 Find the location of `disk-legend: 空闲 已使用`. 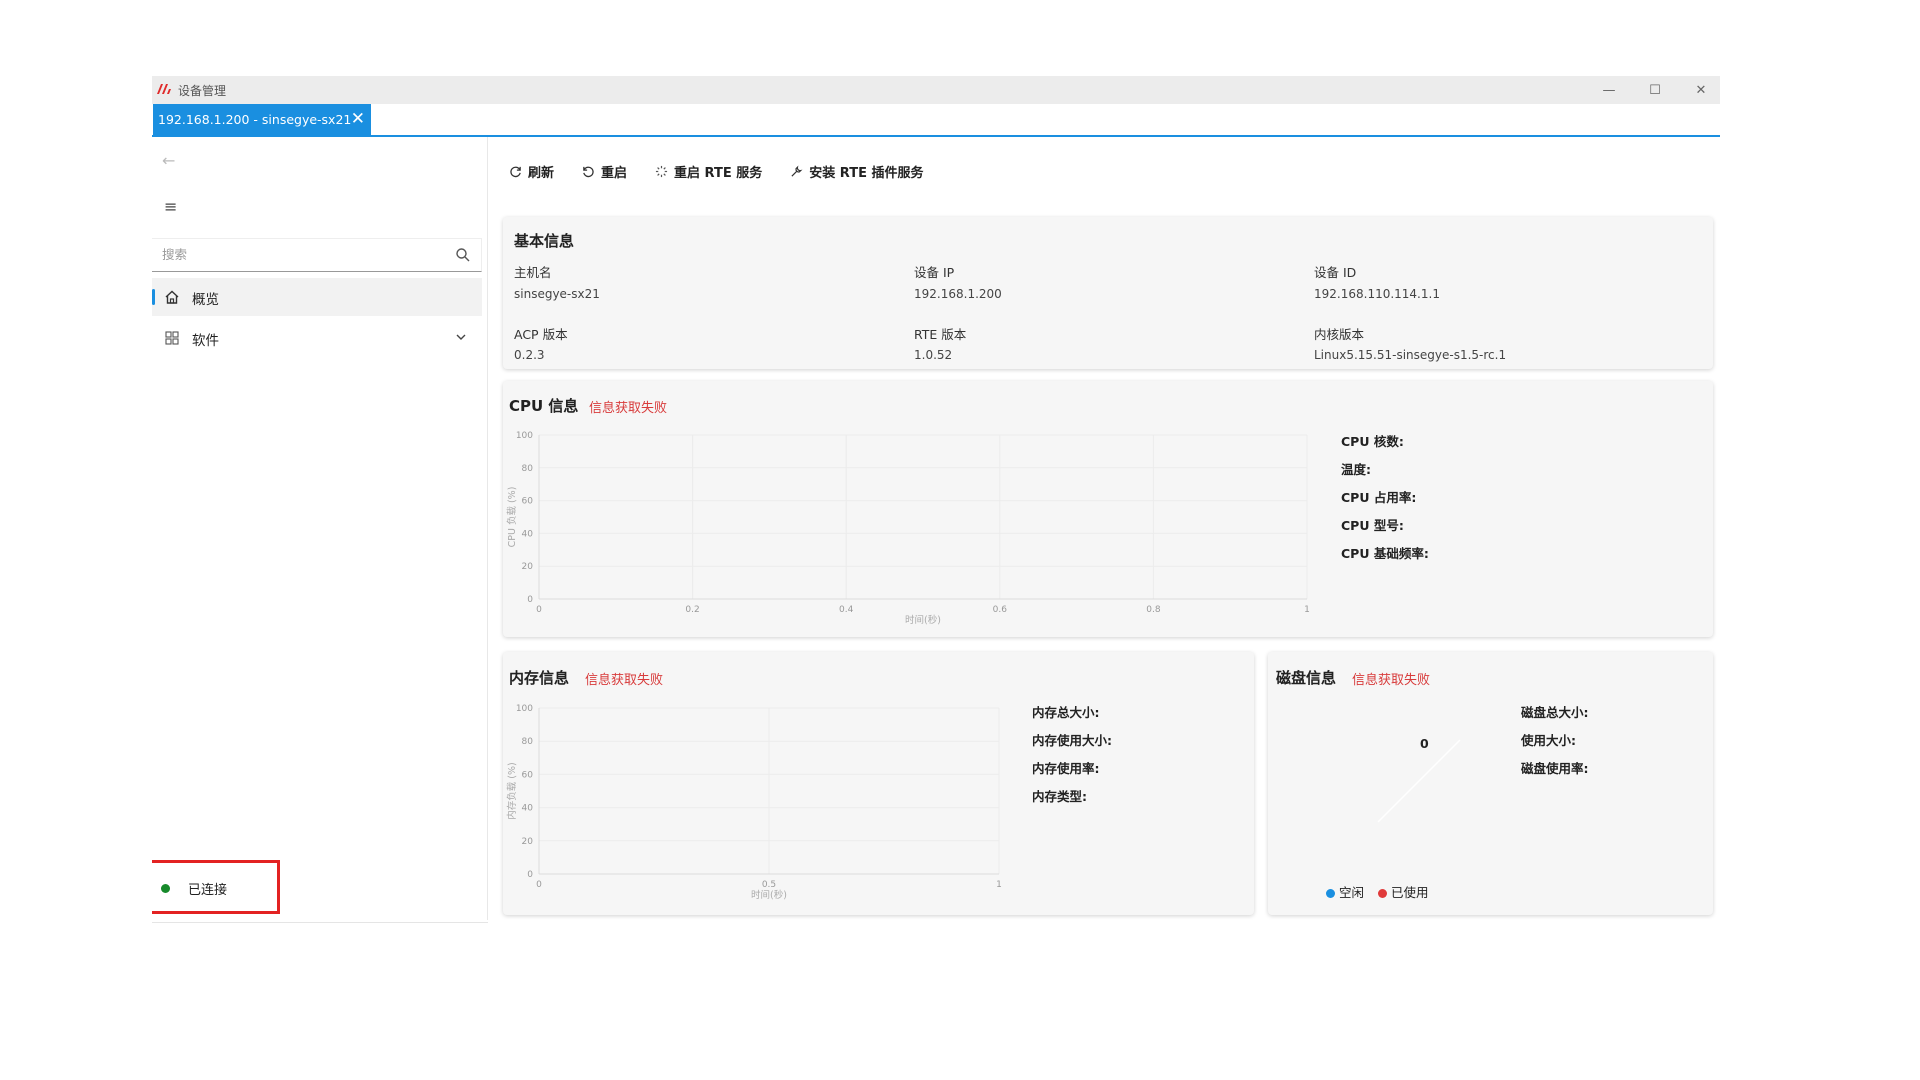

disk-legend: 空闲 已使用 is located at coordinates (1377, 891).